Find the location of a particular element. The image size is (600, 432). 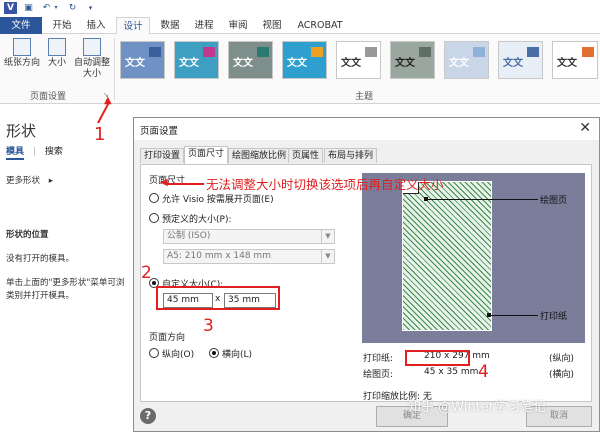

drawing-page-orientation: (横向) is located at coordinates (562, 375).